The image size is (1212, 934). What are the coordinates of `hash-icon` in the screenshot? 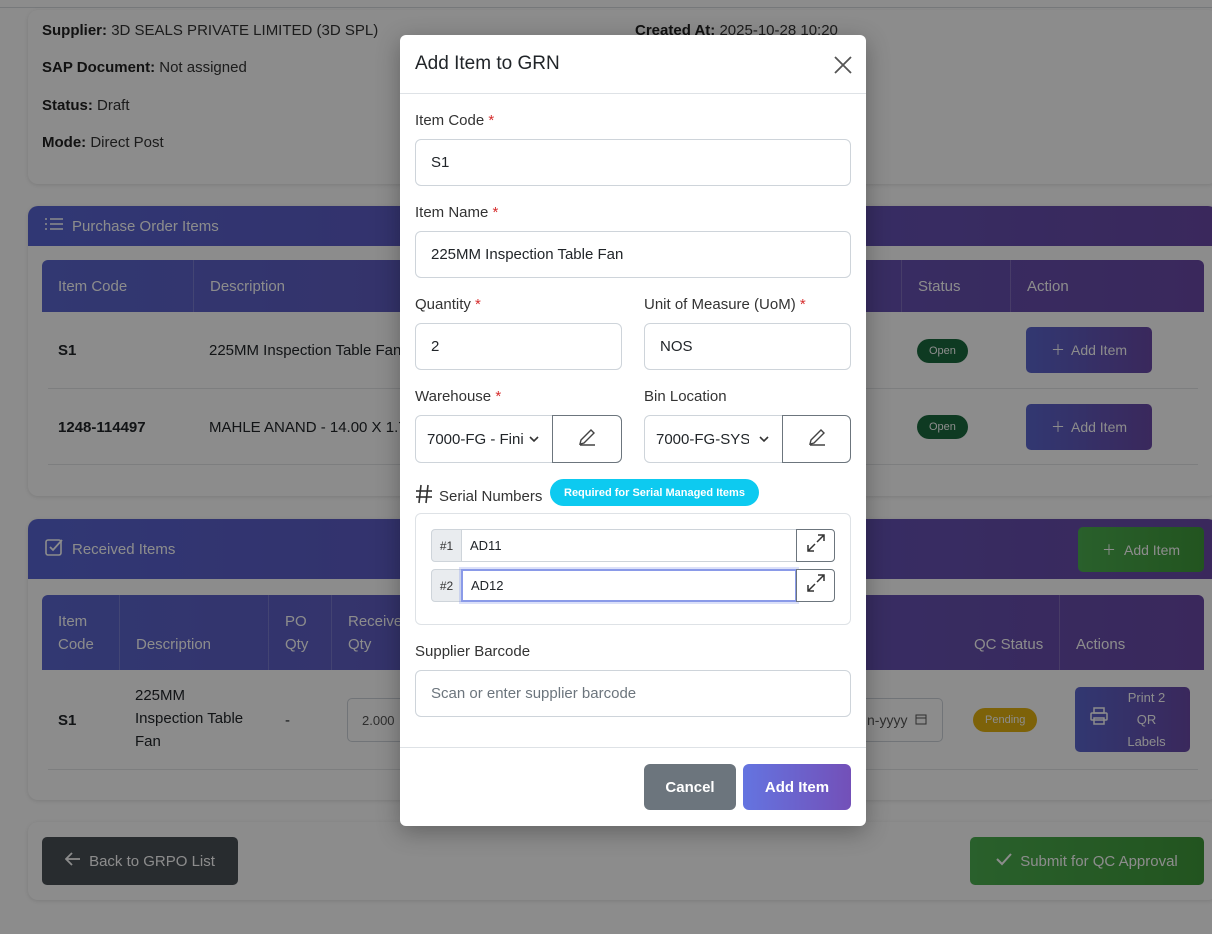 It's located at (424, 496).